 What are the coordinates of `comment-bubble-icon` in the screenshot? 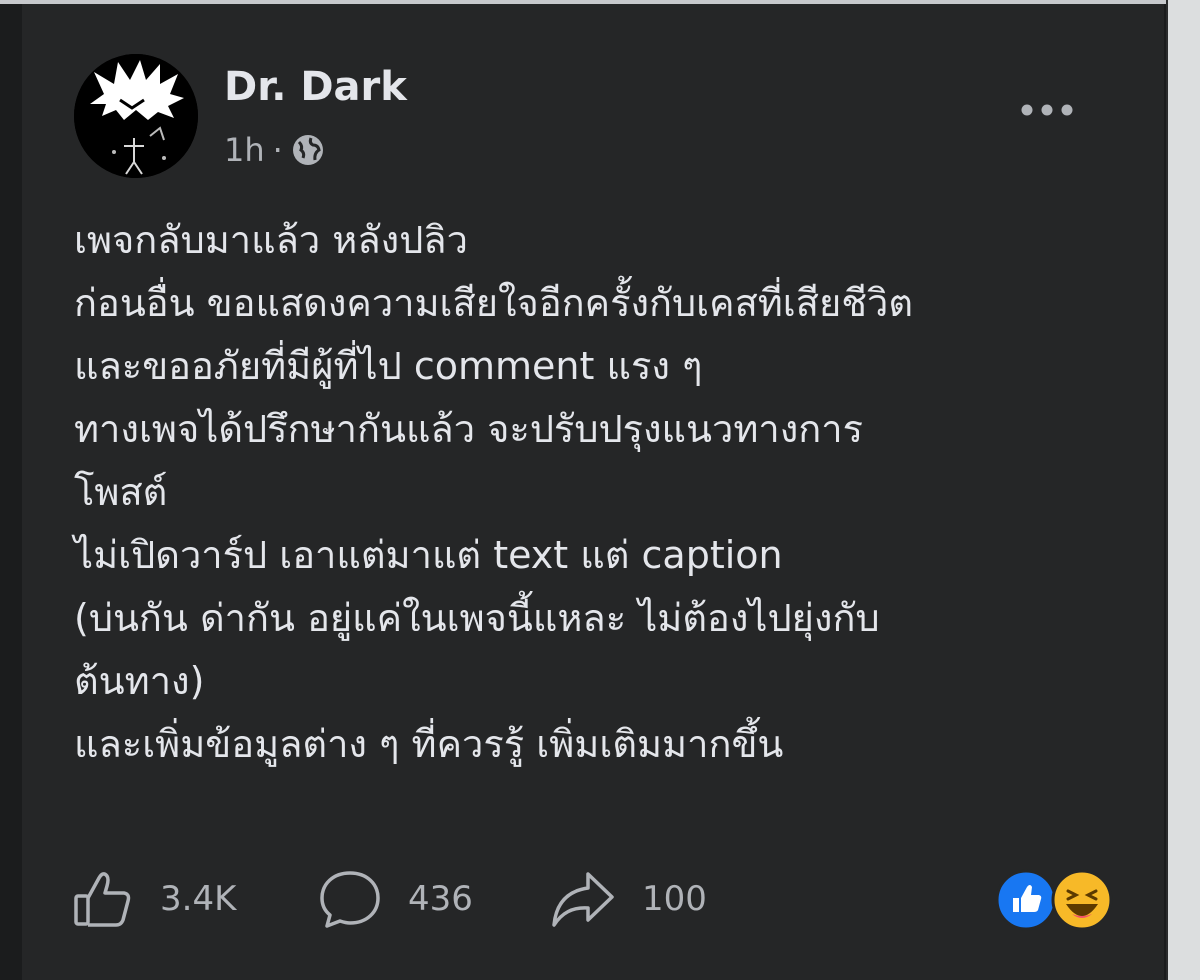 It's located at (350, 899).